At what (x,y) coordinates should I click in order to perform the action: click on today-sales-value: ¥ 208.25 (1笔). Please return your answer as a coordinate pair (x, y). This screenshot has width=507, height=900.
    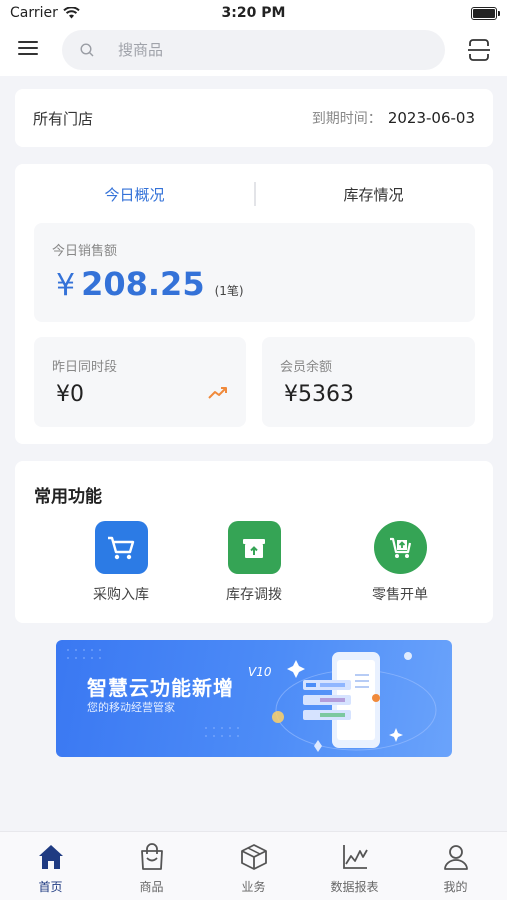
    Looking at the image, I should click on (150, 284).